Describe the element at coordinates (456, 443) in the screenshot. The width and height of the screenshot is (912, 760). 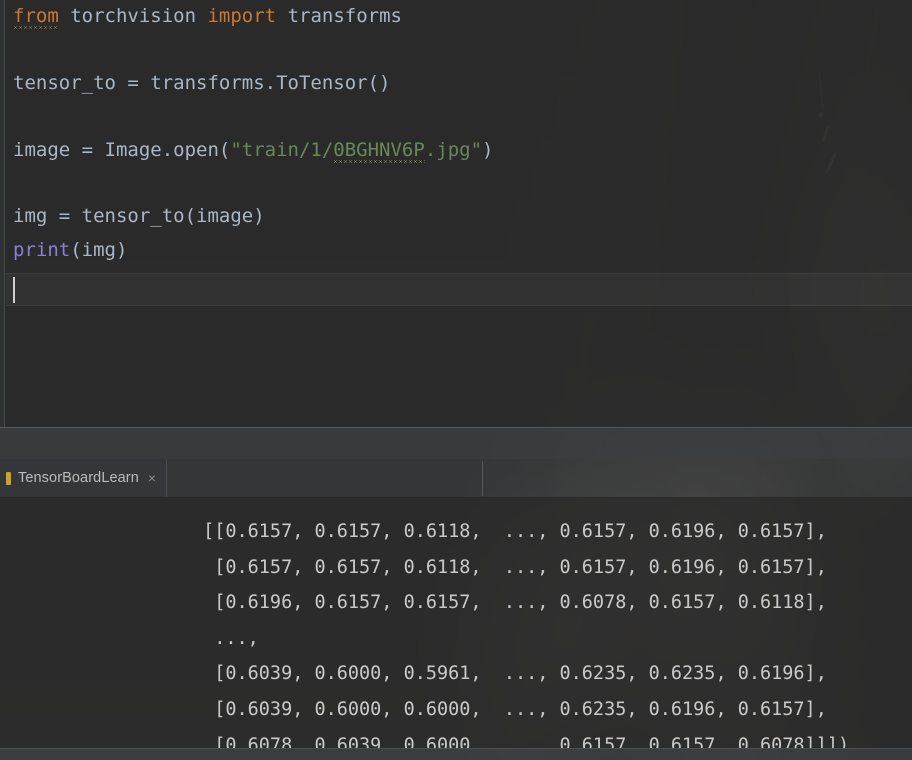
I see `toolwindow-header-gap` at that location.